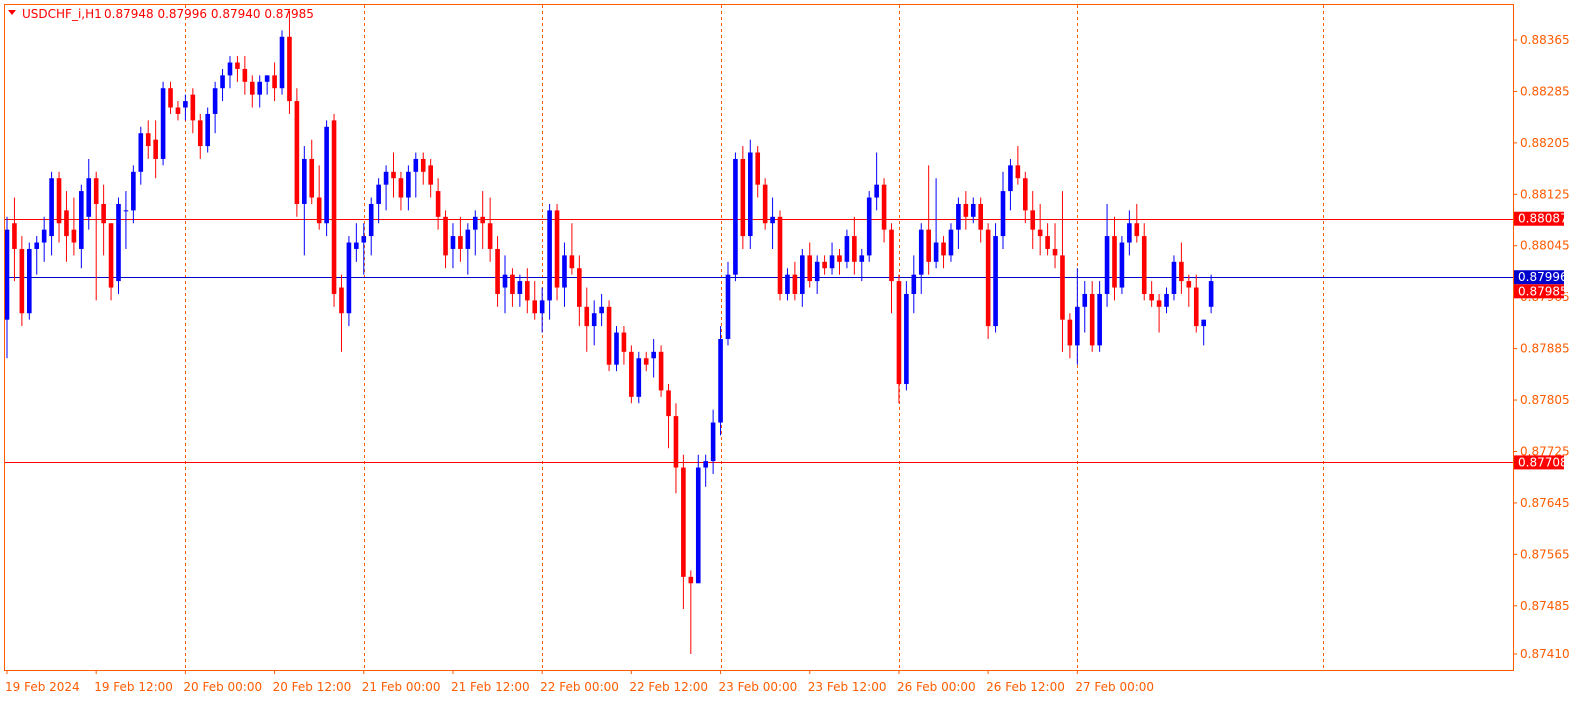 The image size is (1586, 708). Describe the element at coordinates (1025, 687) in the screenshot. I see `x-tick-label: 26 Feb 12:00` at that location.